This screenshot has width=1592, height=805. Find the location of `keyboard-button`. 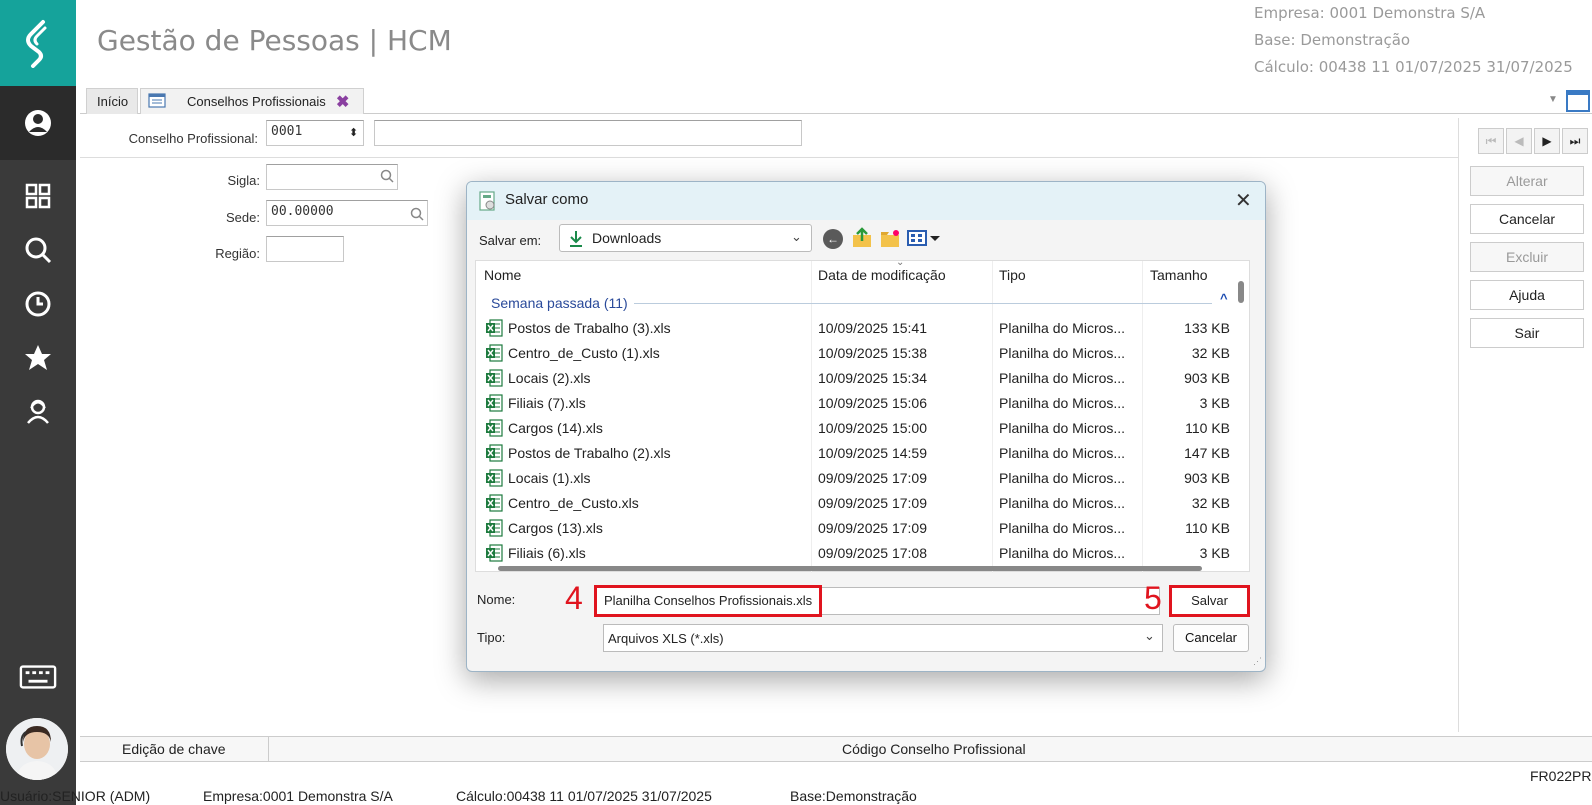

keyboard-button is located at coordinates (38, 676).